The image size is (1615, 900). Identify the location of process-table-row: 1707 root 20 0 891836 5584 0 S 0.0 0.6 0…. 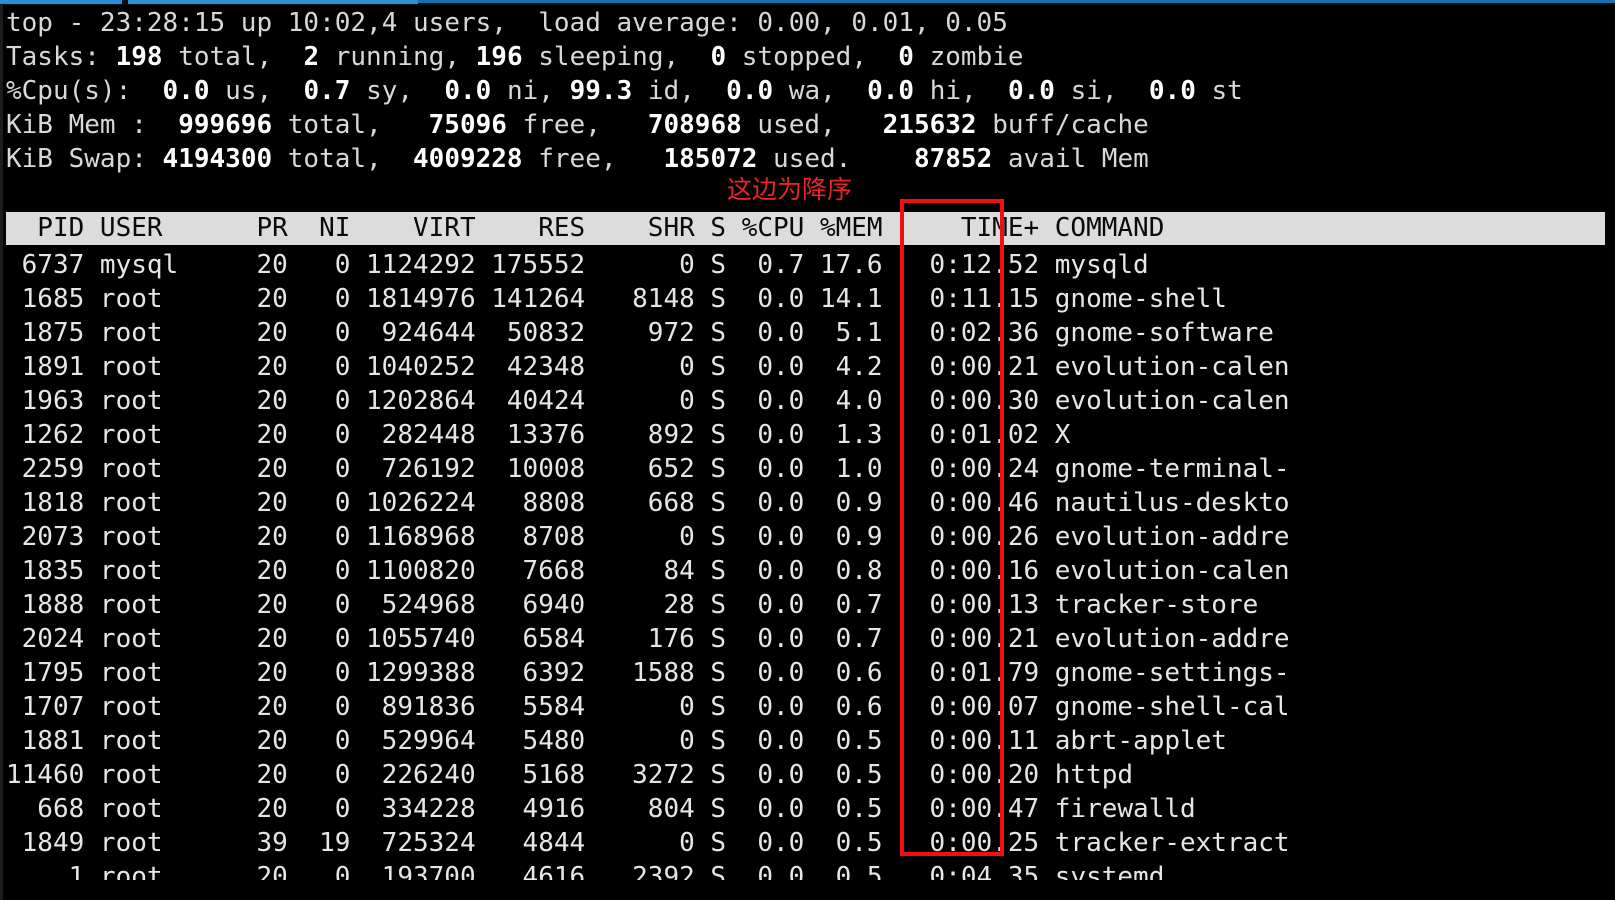
(806, 707).